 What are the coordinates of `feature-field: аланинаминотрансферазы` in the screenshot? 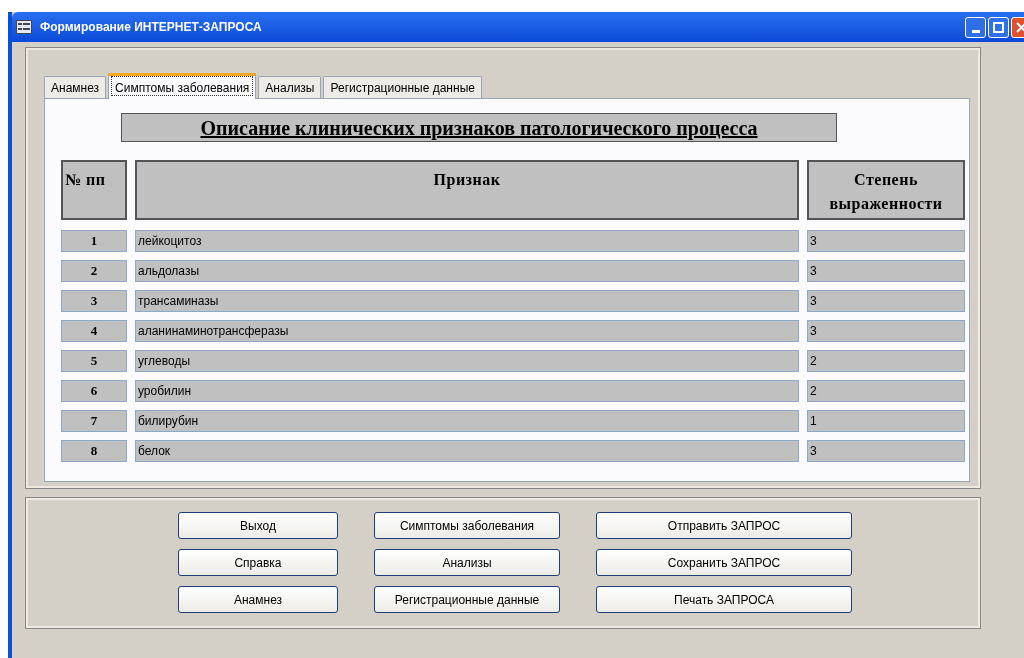 It's located at (467, 331).